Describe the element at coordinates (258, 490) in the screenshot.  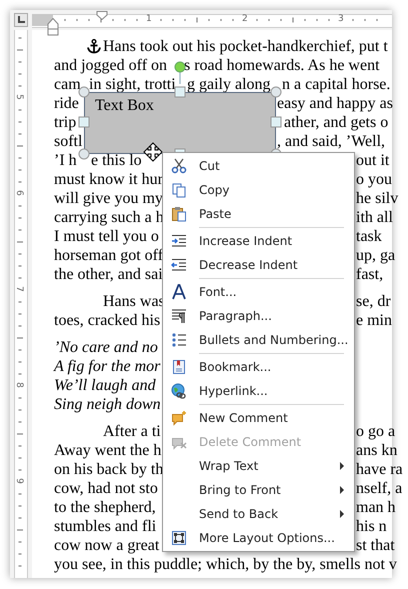
I see `menu-item: Bring to Front` at that location.